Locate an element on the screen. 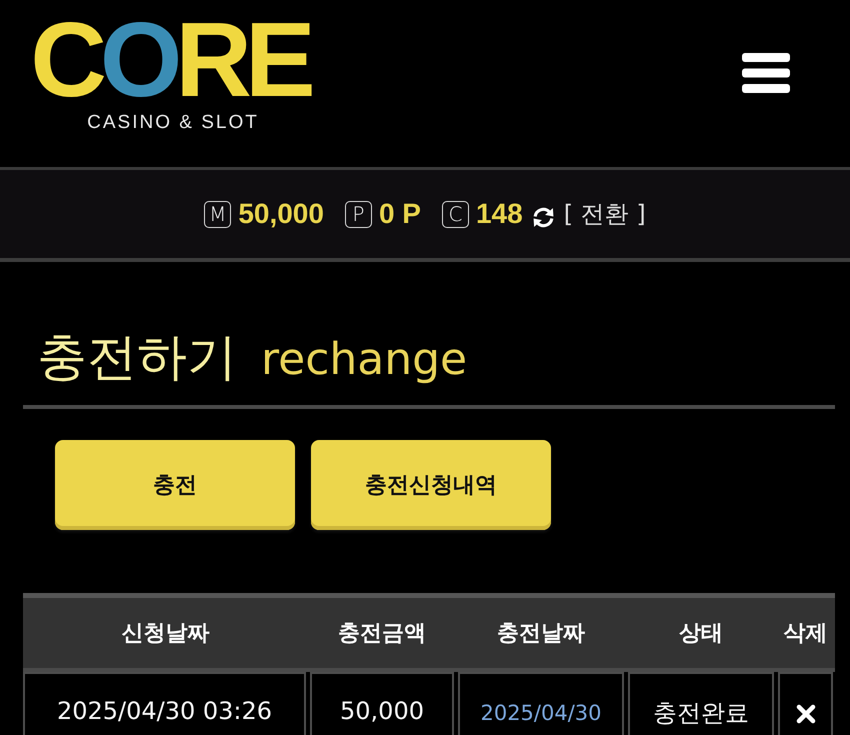 The width and height of the screenshot is (850, 735). table-cell: 50,000 is located at coordinates (382, 703).